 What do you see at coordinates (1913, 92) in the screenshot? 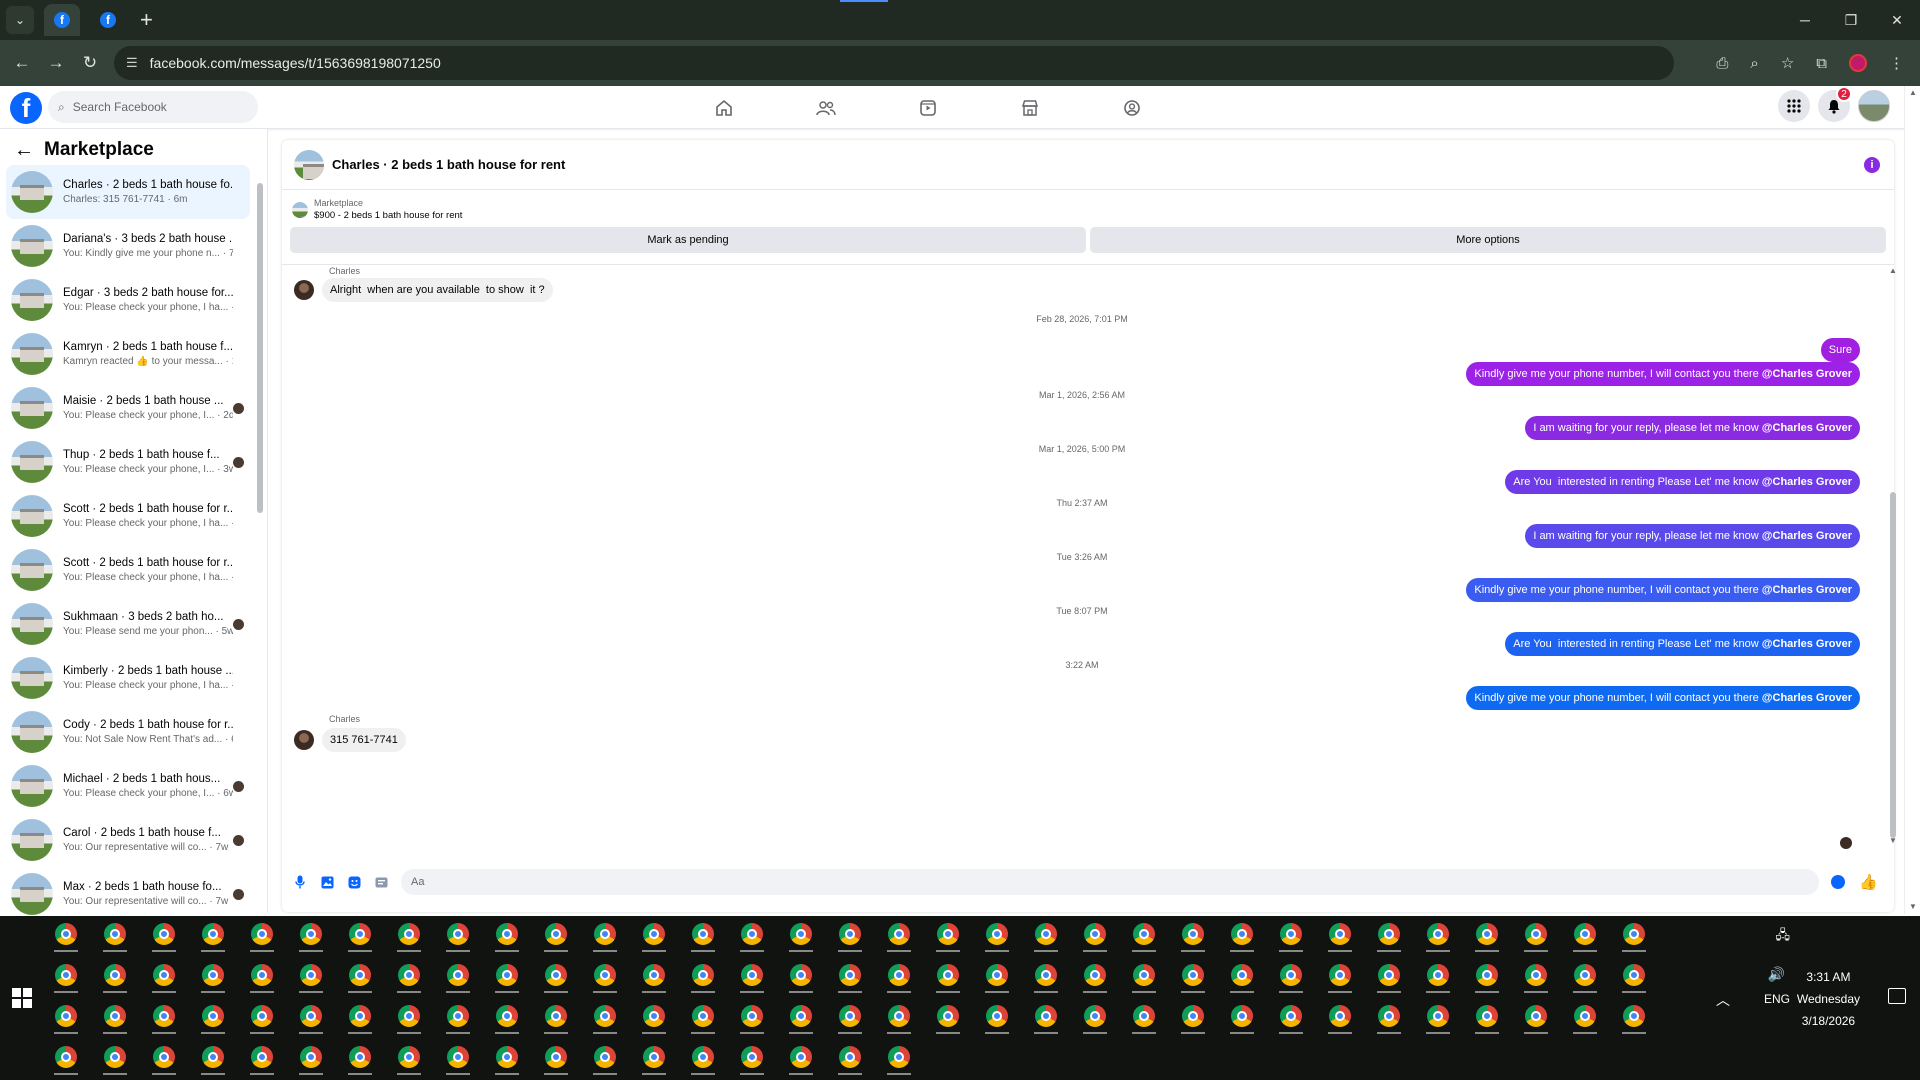
I see `page-scroll-up-icon: ▲` at bounding box center [1913, 92].